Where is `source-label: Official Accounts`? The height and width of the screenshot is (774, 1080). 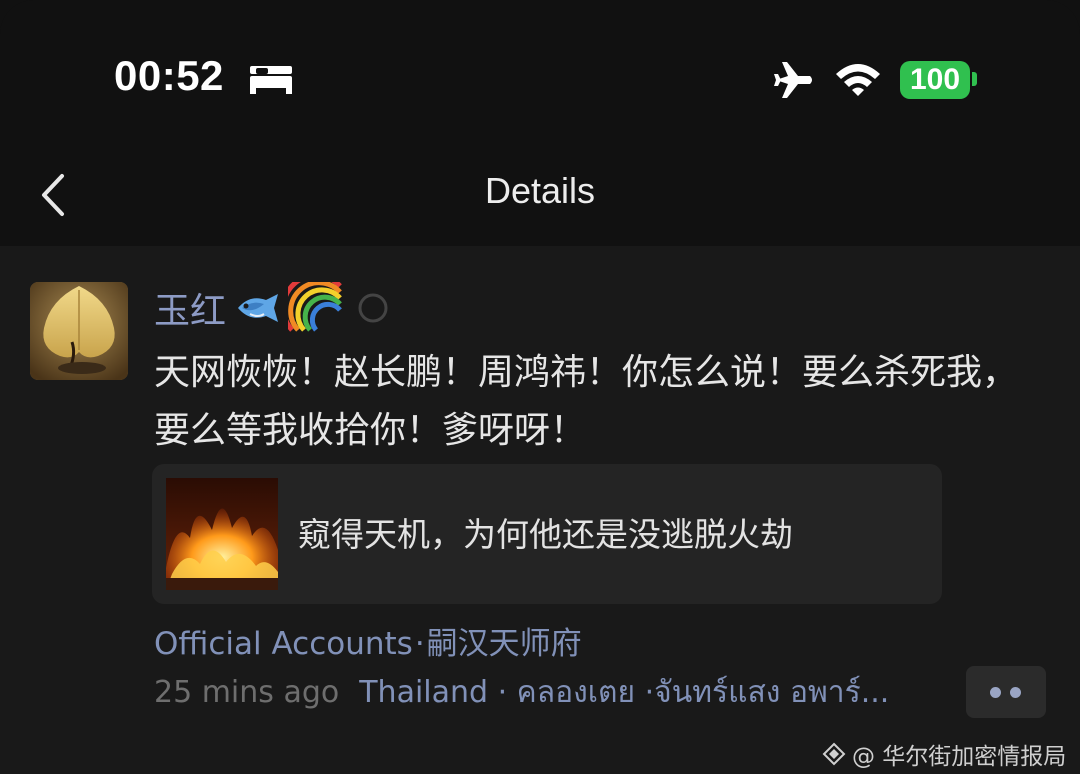
source-label: Official Accounts is located at coordinates (283, 644).